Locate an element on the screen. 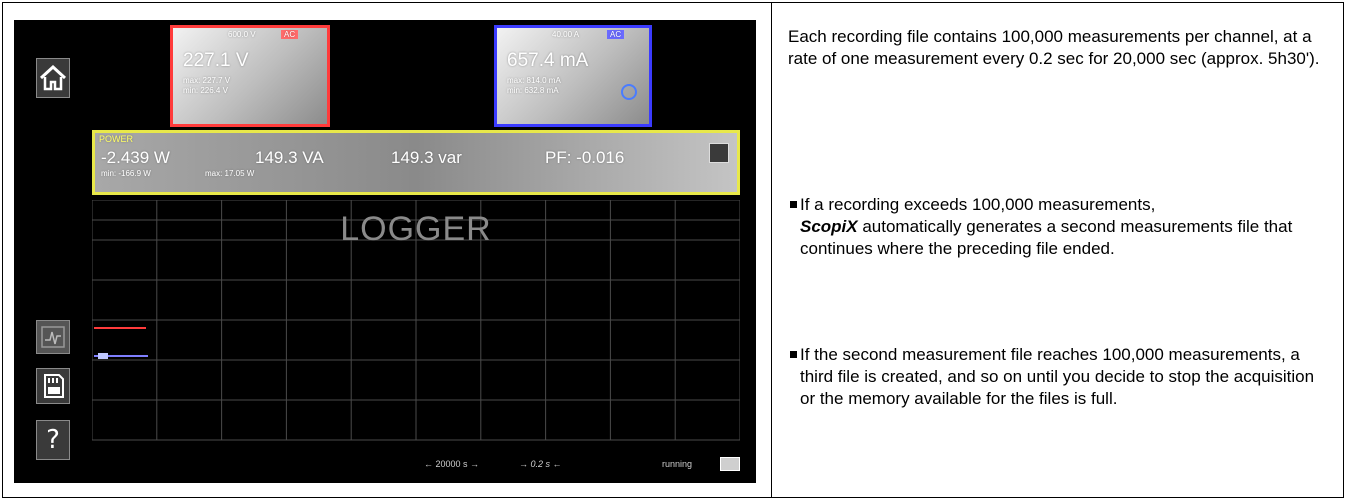 This screenshot has height=500, width=1348. device-footer: ← 20000 s → → 0.2 s ← running is located at coordinates (385, 464).